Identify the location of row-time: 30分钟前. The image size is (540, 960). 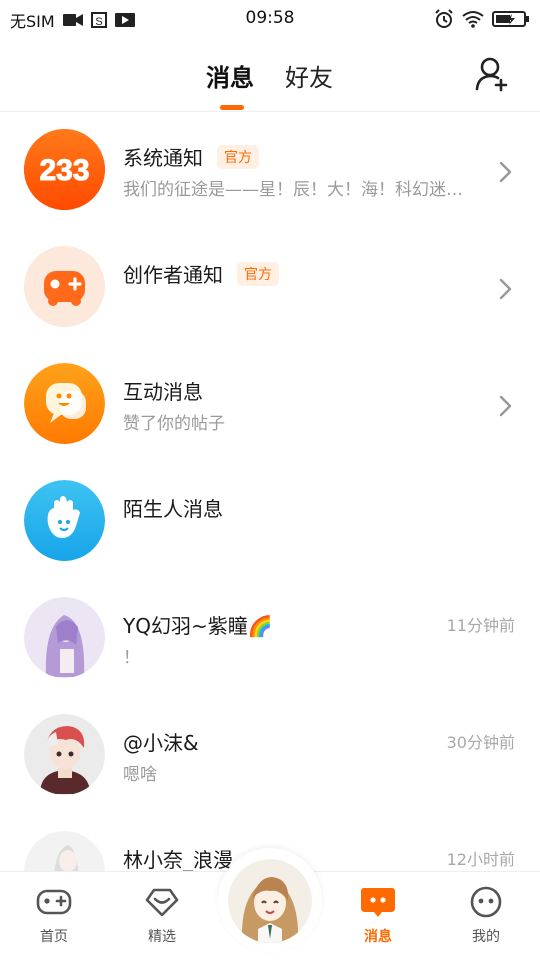
(480, 742).